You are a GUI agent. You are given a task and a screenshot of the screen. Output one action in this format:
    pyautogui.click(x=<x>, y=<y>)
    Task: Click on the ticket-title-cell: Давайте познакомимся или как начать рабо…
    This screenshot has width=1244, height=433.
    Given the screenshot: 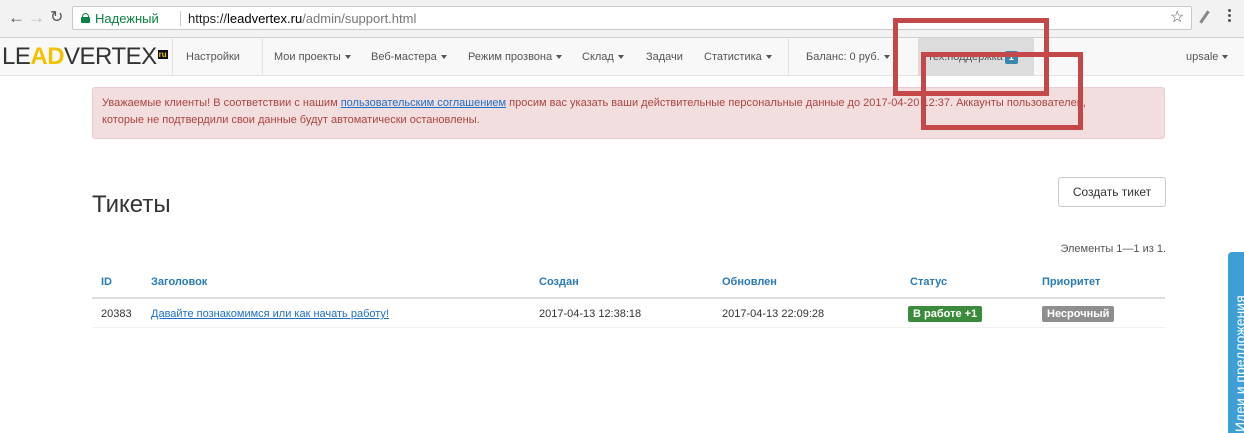 What is the action you would take?
    pyautogui.click(x=270, y=314)
    